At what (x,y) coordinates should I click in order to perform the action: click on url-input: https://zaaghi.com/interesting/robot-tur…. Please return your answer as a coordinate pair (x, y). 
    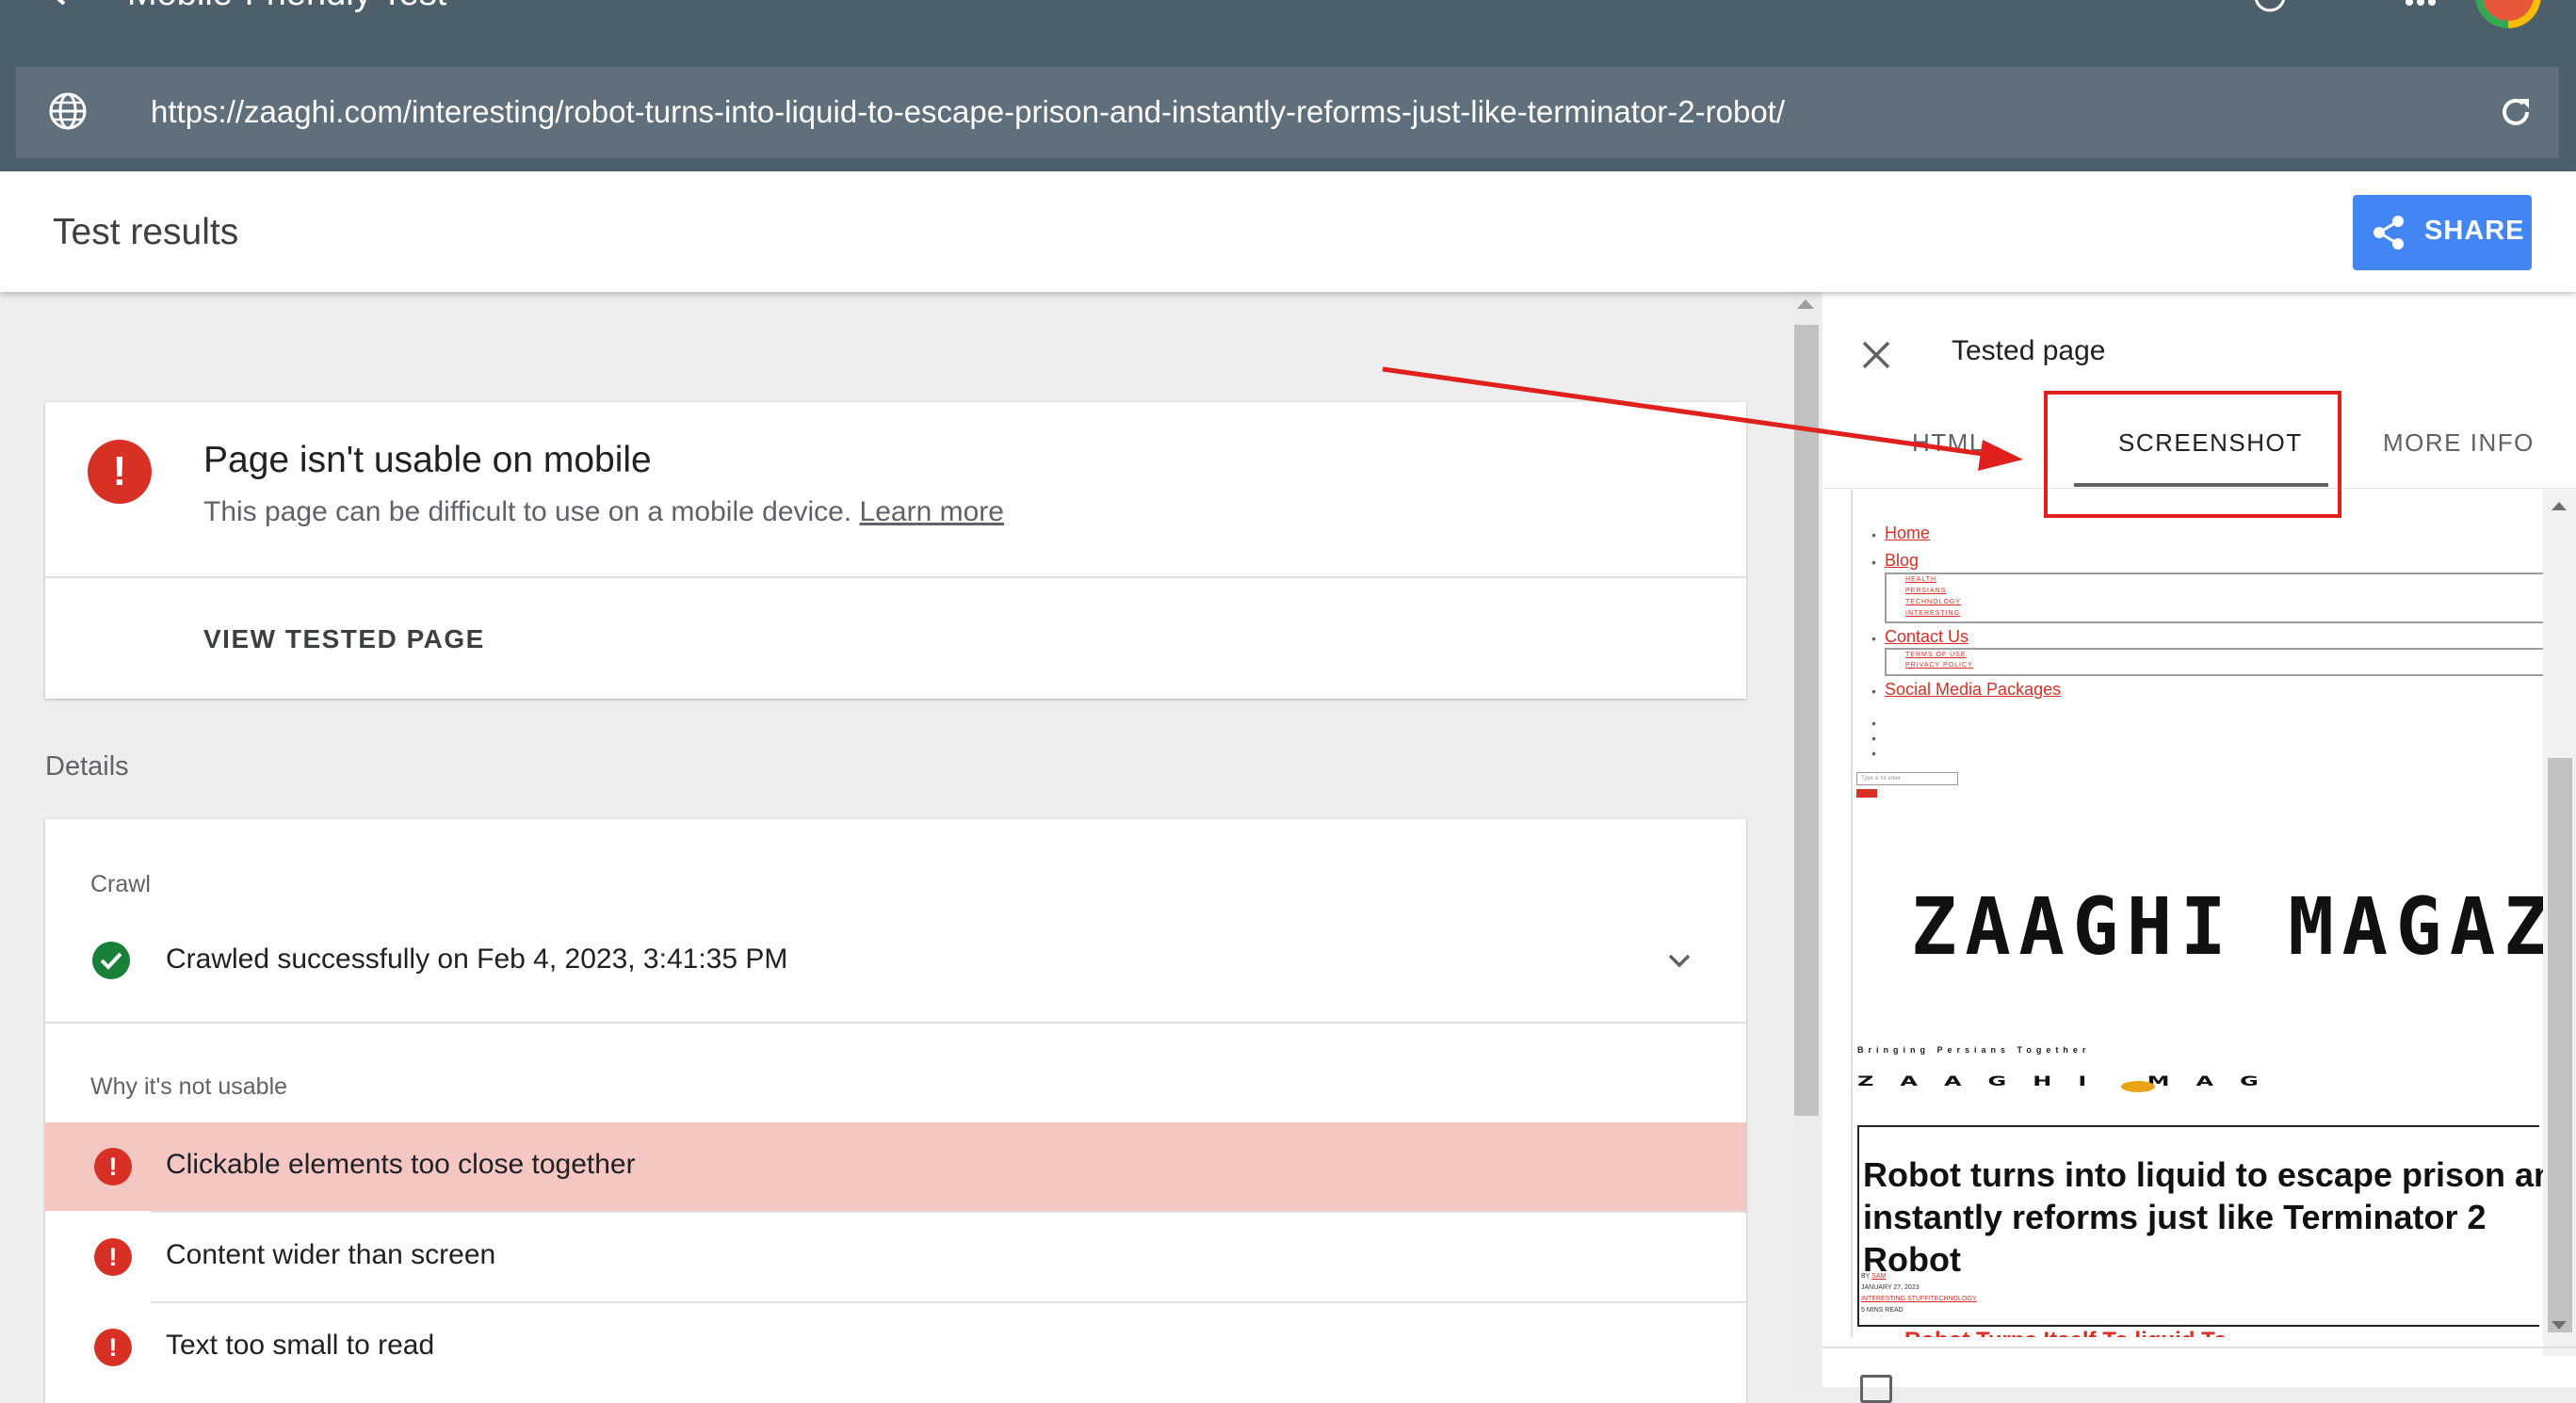
    Looking at the image, I should click on (968, 112).